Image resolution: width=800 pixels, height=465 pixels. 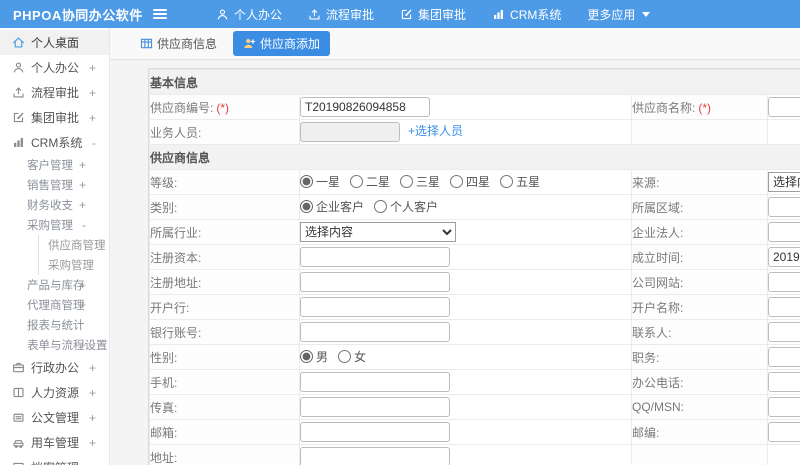 I want to click on legal-person-input, so click(x=784, y=232).